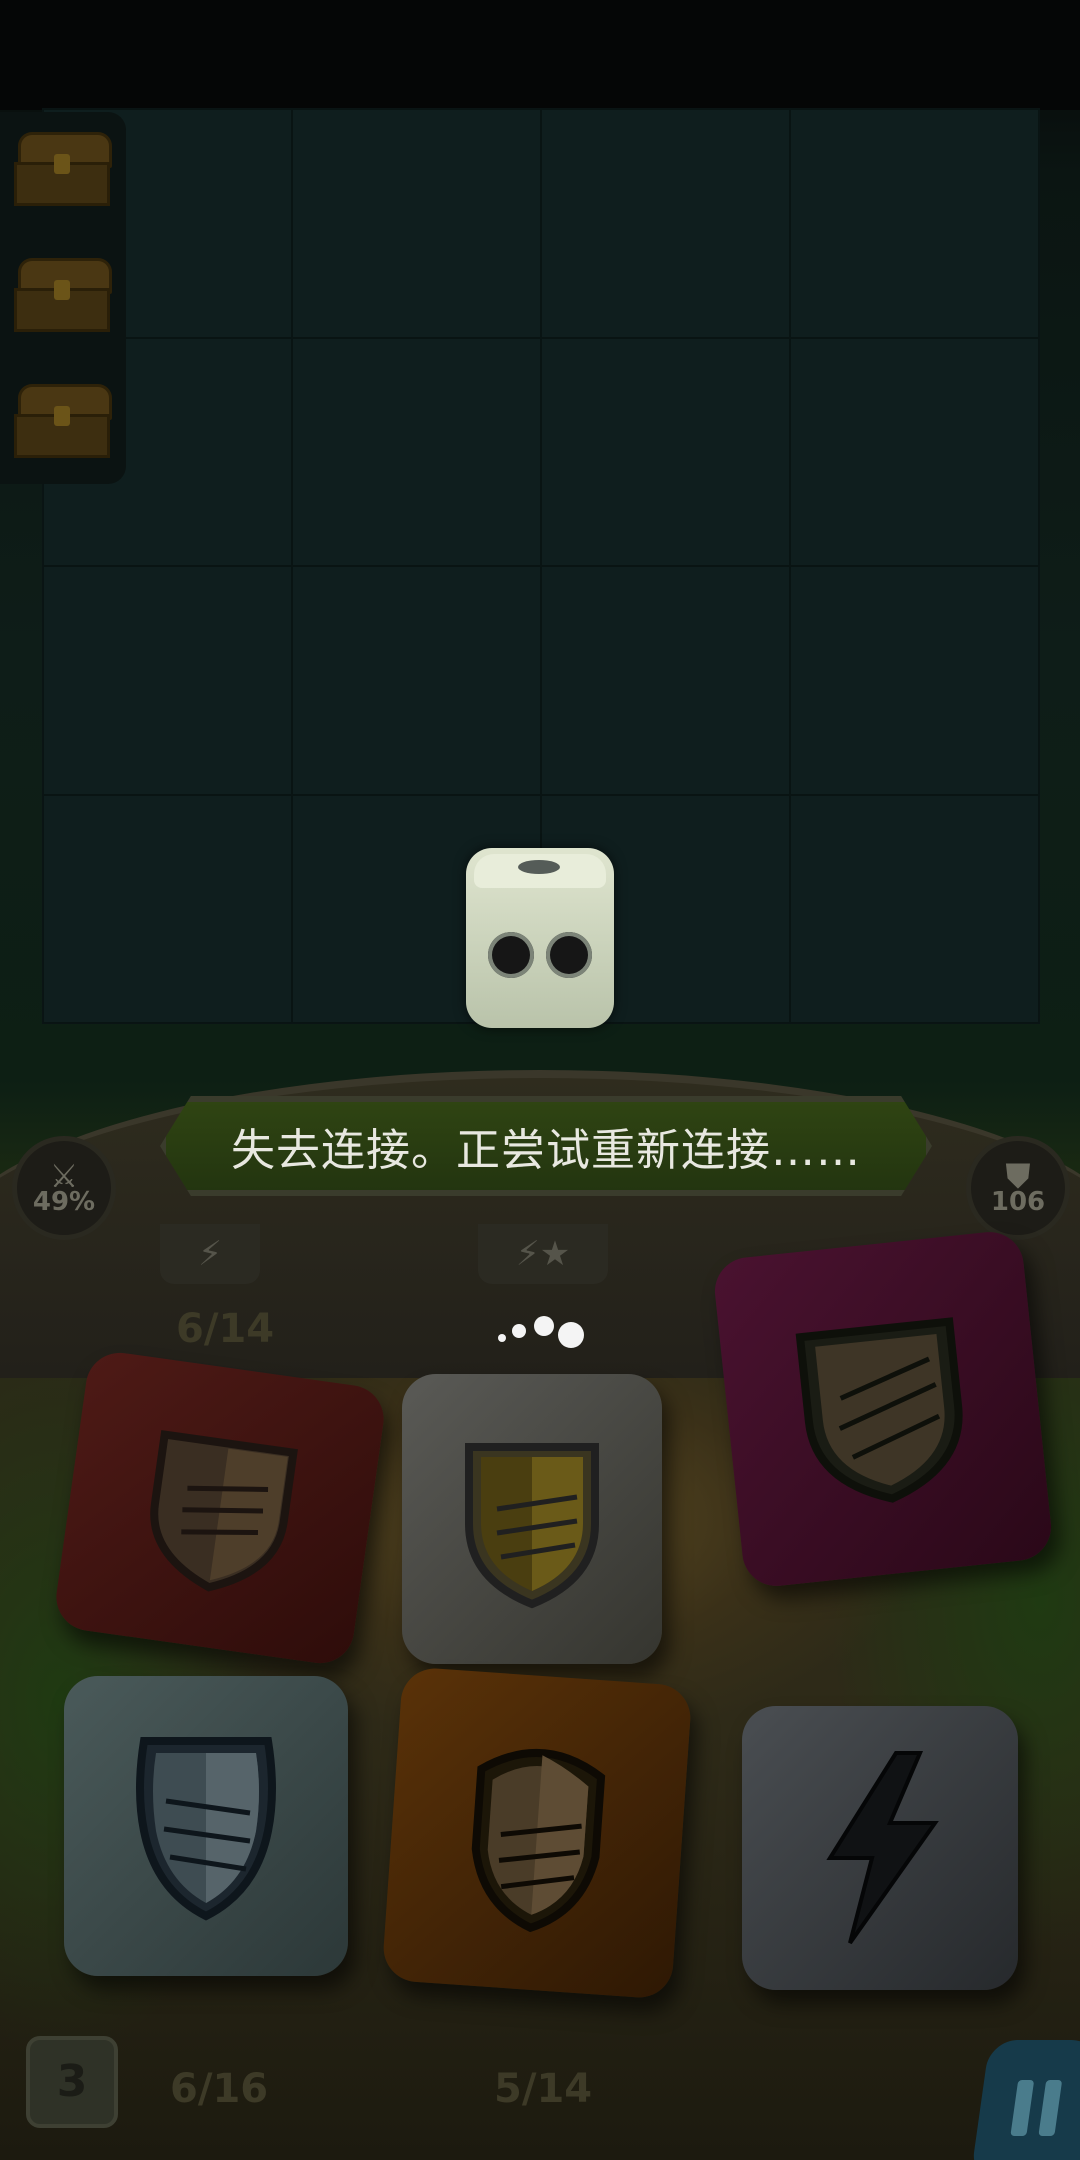 The height and width of the screenshot is (2160, 1080). I want to click on lightning-die, so click(880, 1848).